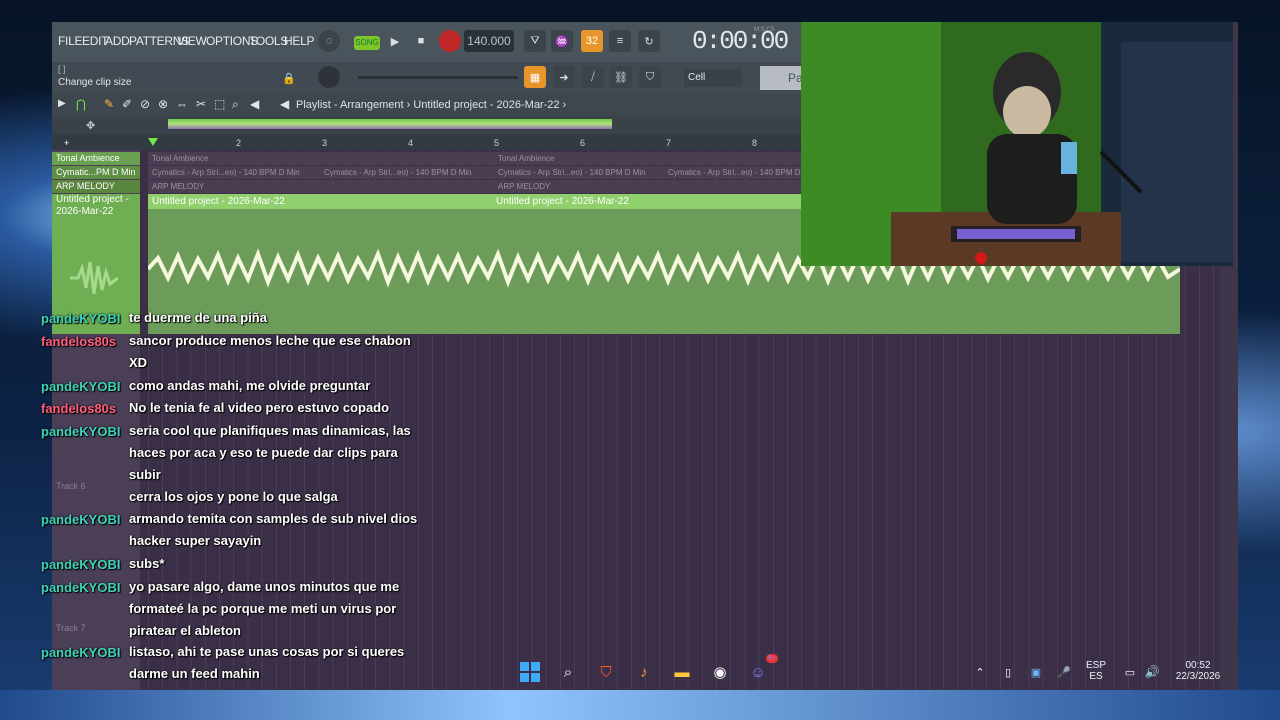 The width and height of the screenshot is (1280, 720). Describe the element at coordinates (568, 672) in the screenshot. I see `search-icon: ⌕` at that location.